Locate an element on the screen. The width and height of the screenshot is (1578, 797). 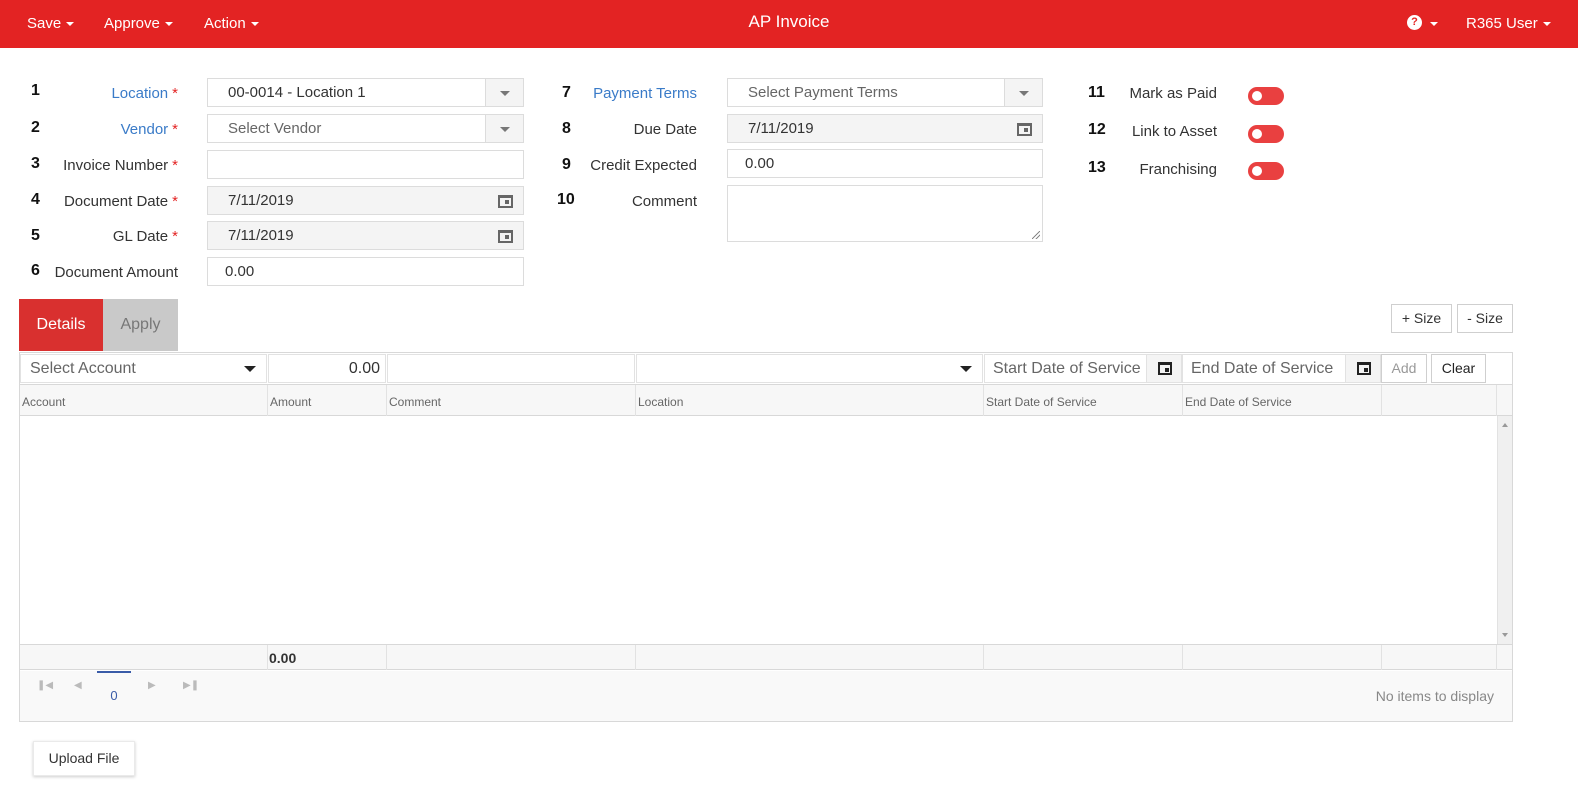
credit-expected-label: Credit Expected is located at coordinates (643, 165).